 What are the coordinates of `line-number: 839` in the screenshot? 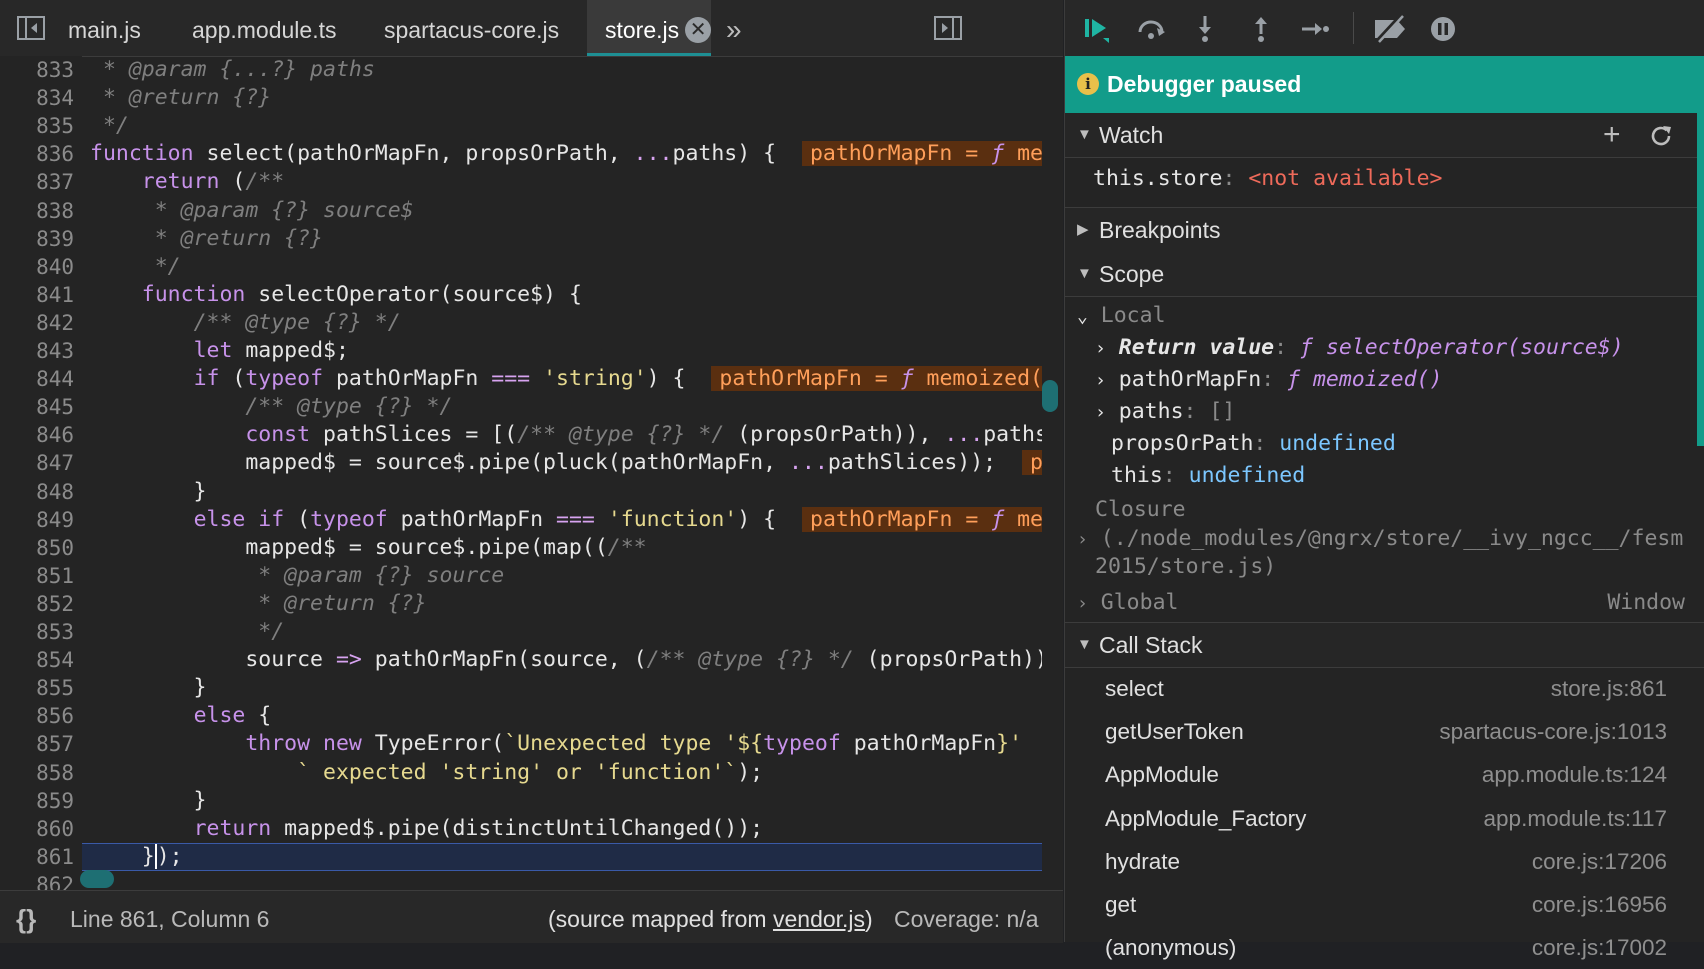 It's located at (55, 239).